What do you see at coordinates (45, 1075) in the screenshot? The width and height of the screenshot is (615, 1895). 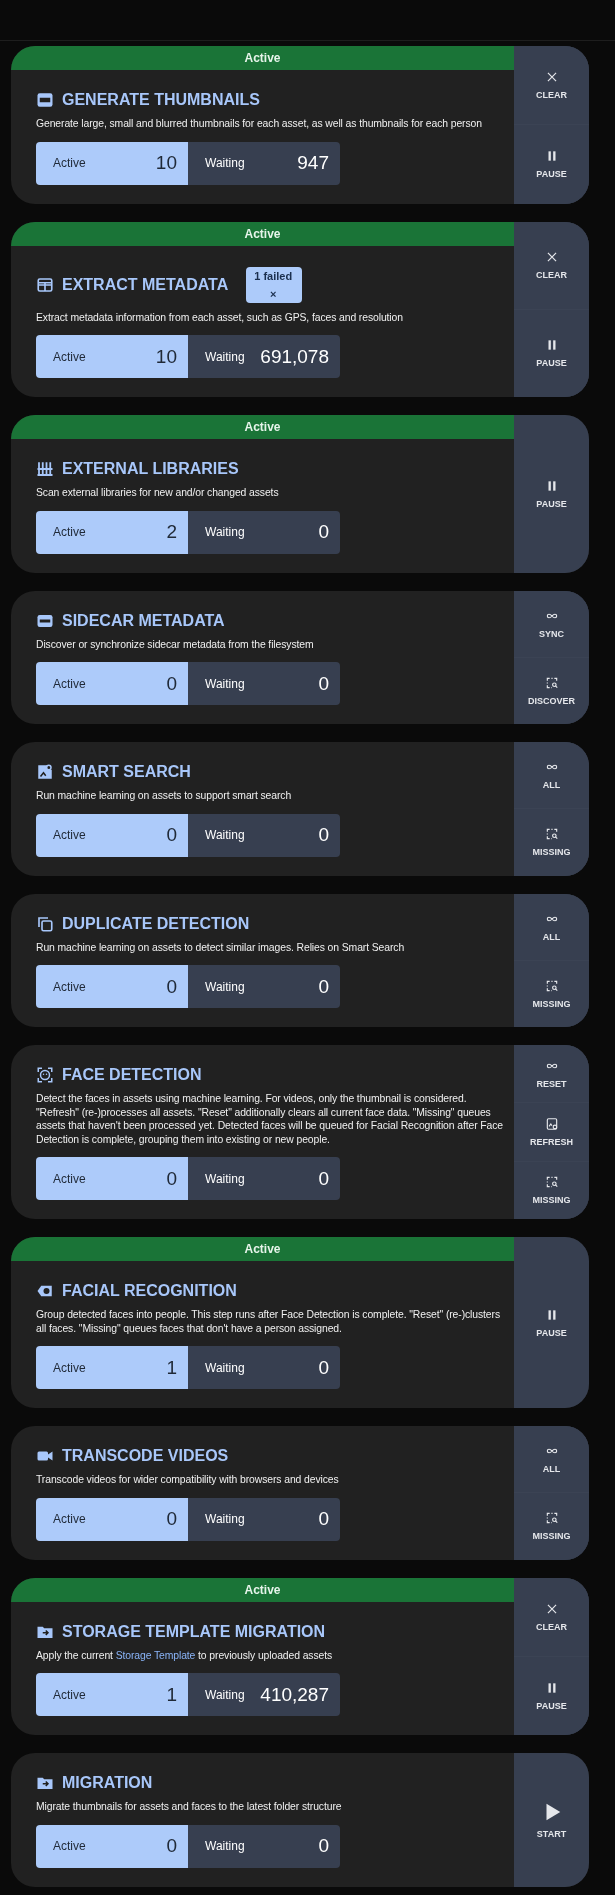 I see `face-scan-icon` at bounding box center [45, 1075].